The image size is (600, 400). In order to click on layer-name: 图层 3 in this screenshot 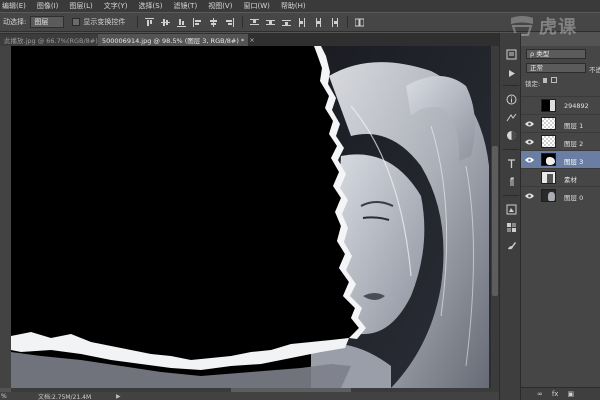, I will do `click(573, 161)`.